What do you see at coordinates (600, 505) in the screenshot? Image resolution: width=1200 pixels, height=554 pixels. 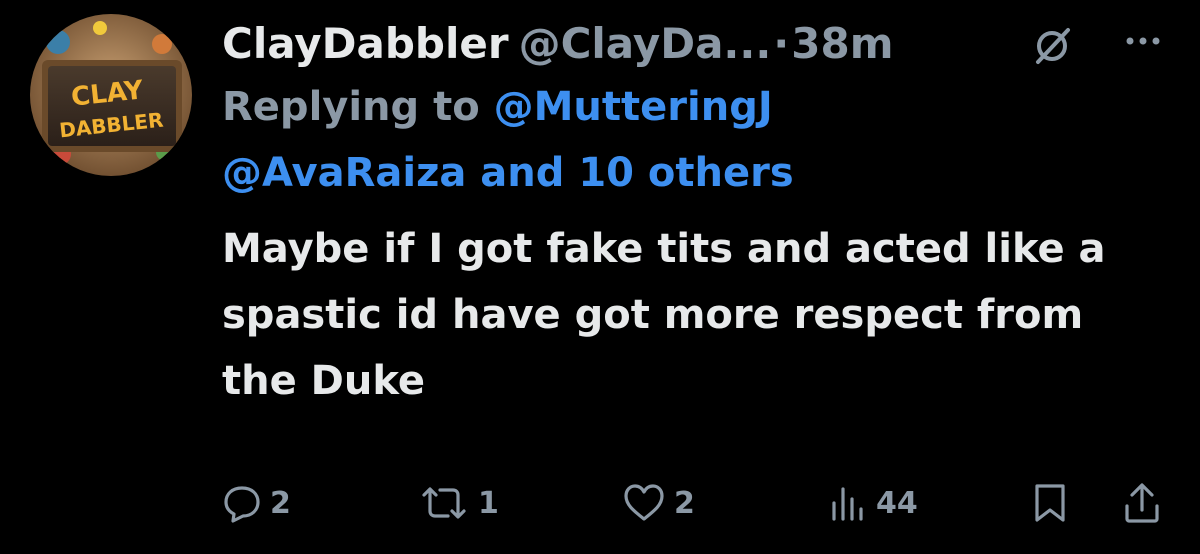 I see `action-bar: 2 1 2 44` at bounding box center [600, 505].